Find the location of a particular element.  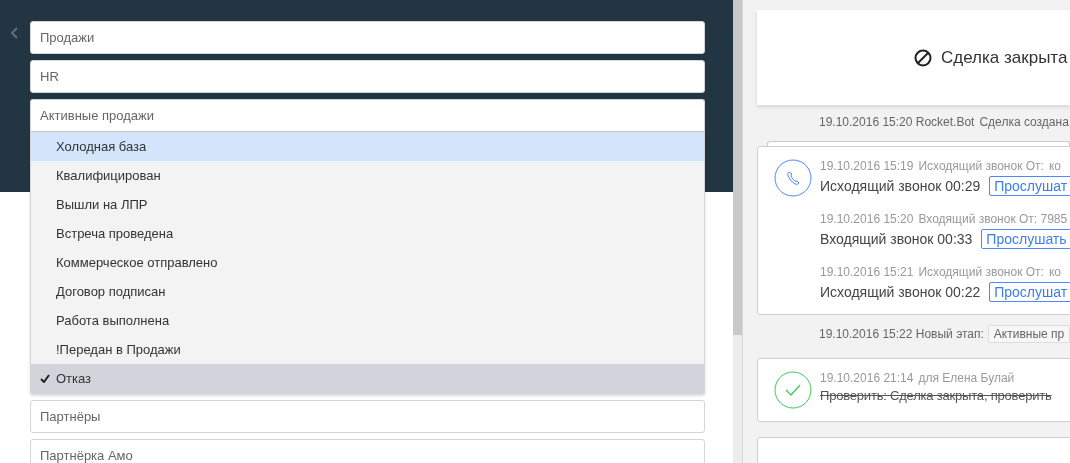

stage-option: Работа выполнена is located at coordinates (367, 320).